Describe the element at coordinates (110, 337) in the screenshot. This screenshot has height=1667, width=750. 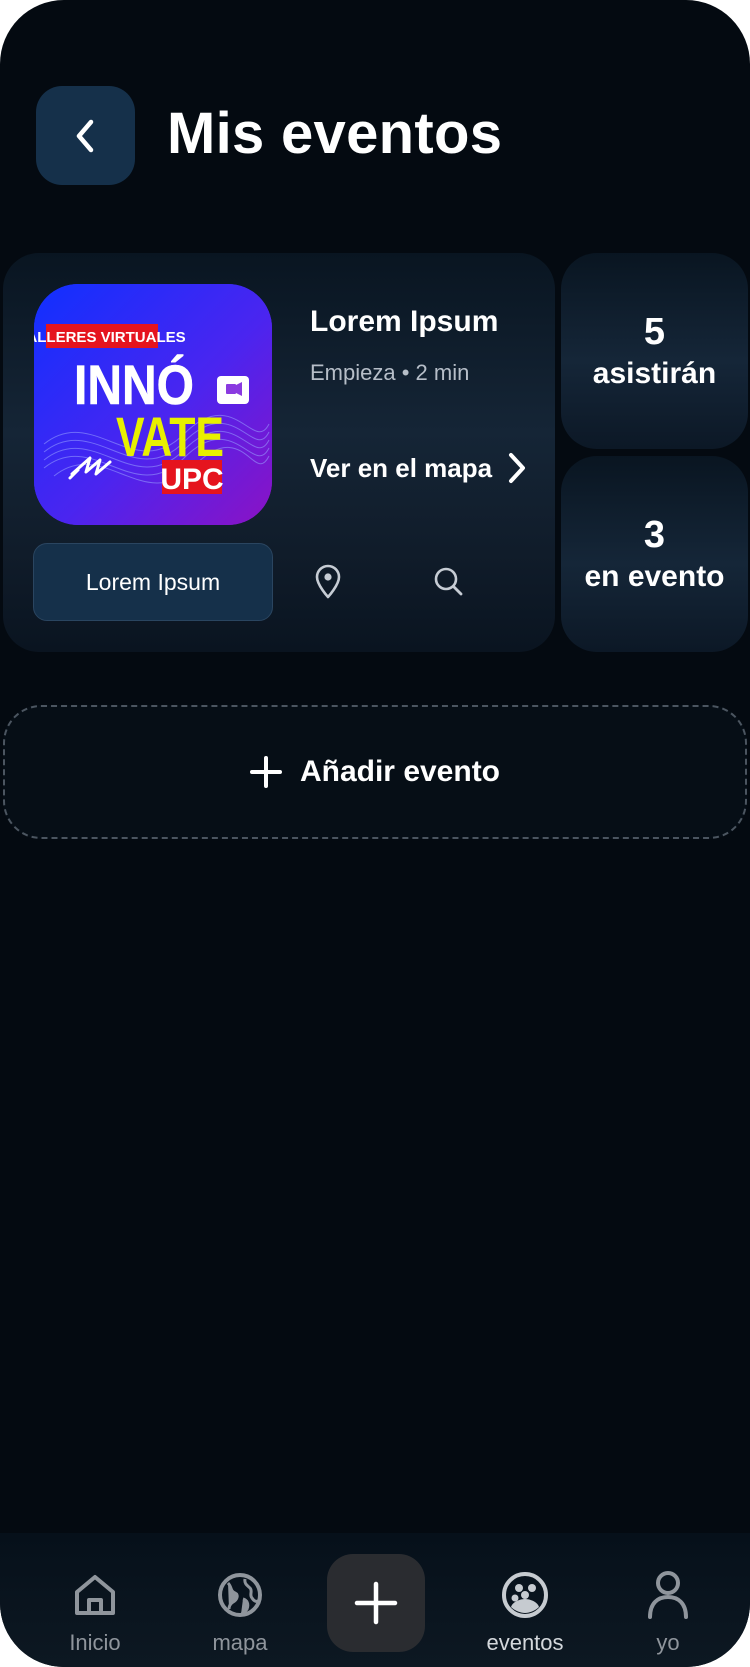
I see `poster-banner-text: TALLERES VIRTUALES` at that location.